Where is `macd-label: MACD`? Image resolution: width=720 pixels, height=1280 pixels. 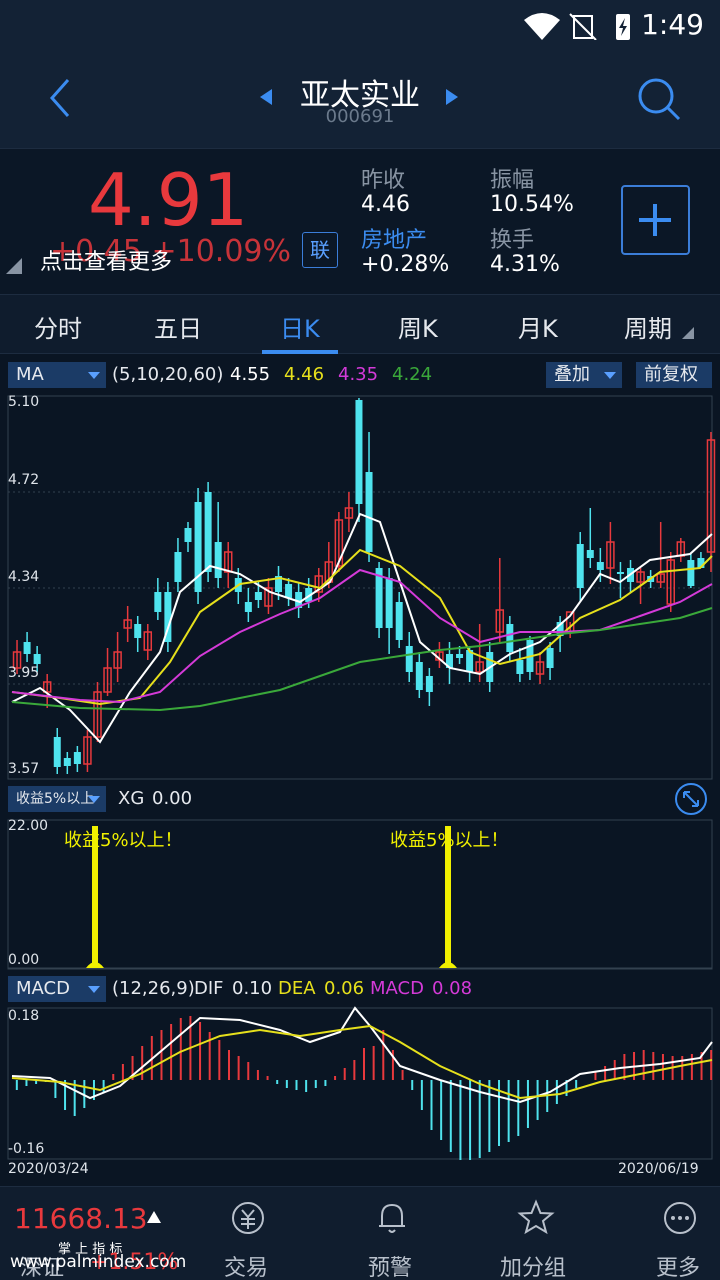 macd-label: MACD is located at coordinates (397, 988).